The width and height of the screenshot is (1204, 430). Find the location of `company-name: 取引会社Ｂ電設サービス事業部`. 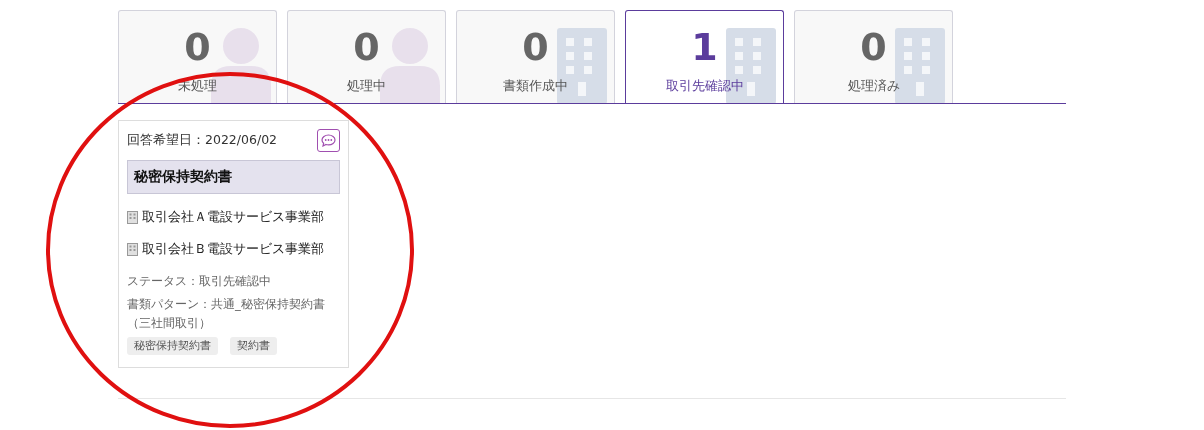

company-name: 取引会社Ｂ電設サービス事業部 is located at coordinates (233, 249).